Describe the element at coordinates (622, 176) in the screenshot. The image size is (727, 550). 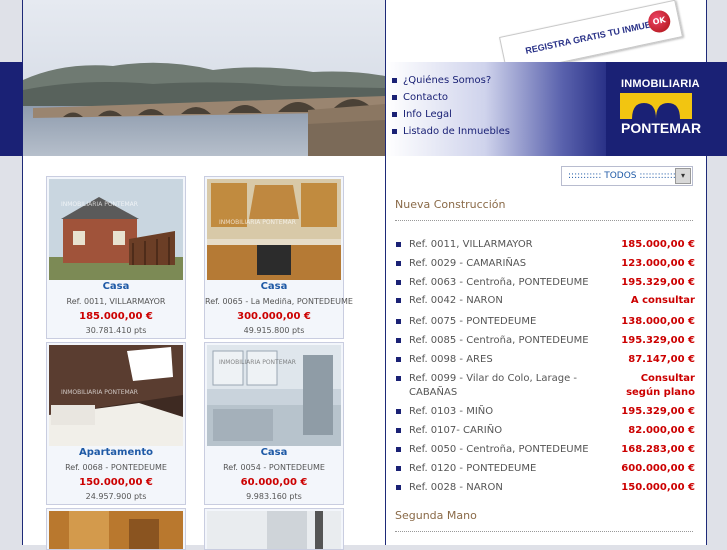
I see `filter-selected-value: ::::::::::: TODOS ::::::::::::` at that location.